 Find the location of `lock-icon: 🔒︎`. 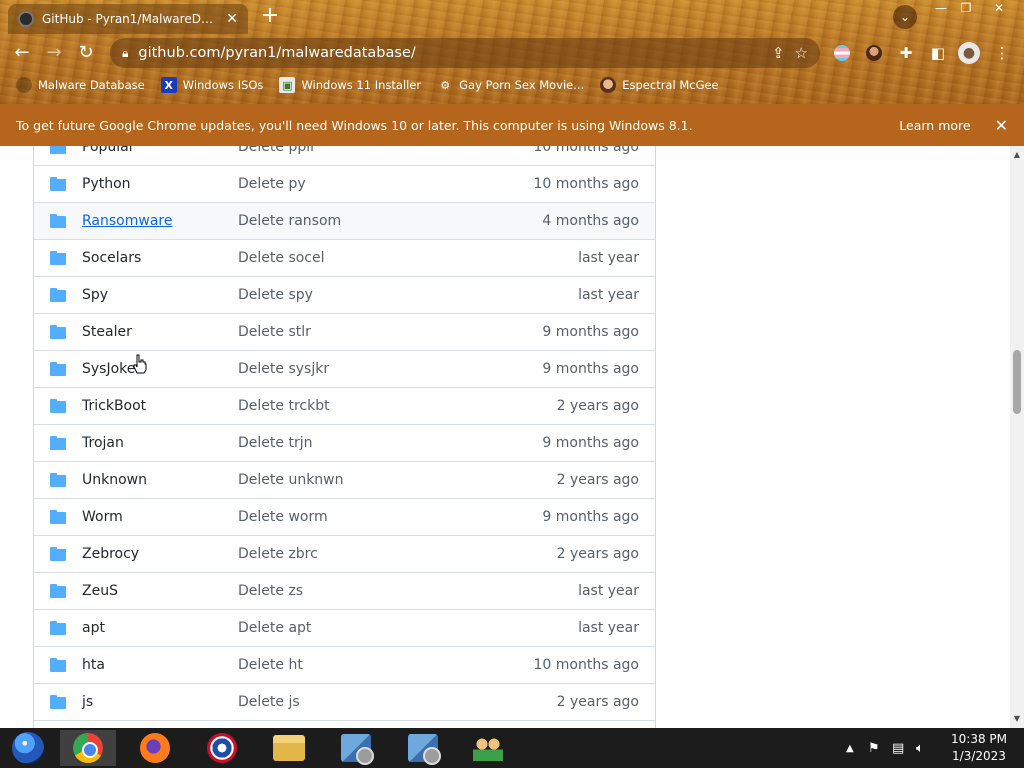

lock-icon: 🔒︎ is located at coordinates (125, 53).